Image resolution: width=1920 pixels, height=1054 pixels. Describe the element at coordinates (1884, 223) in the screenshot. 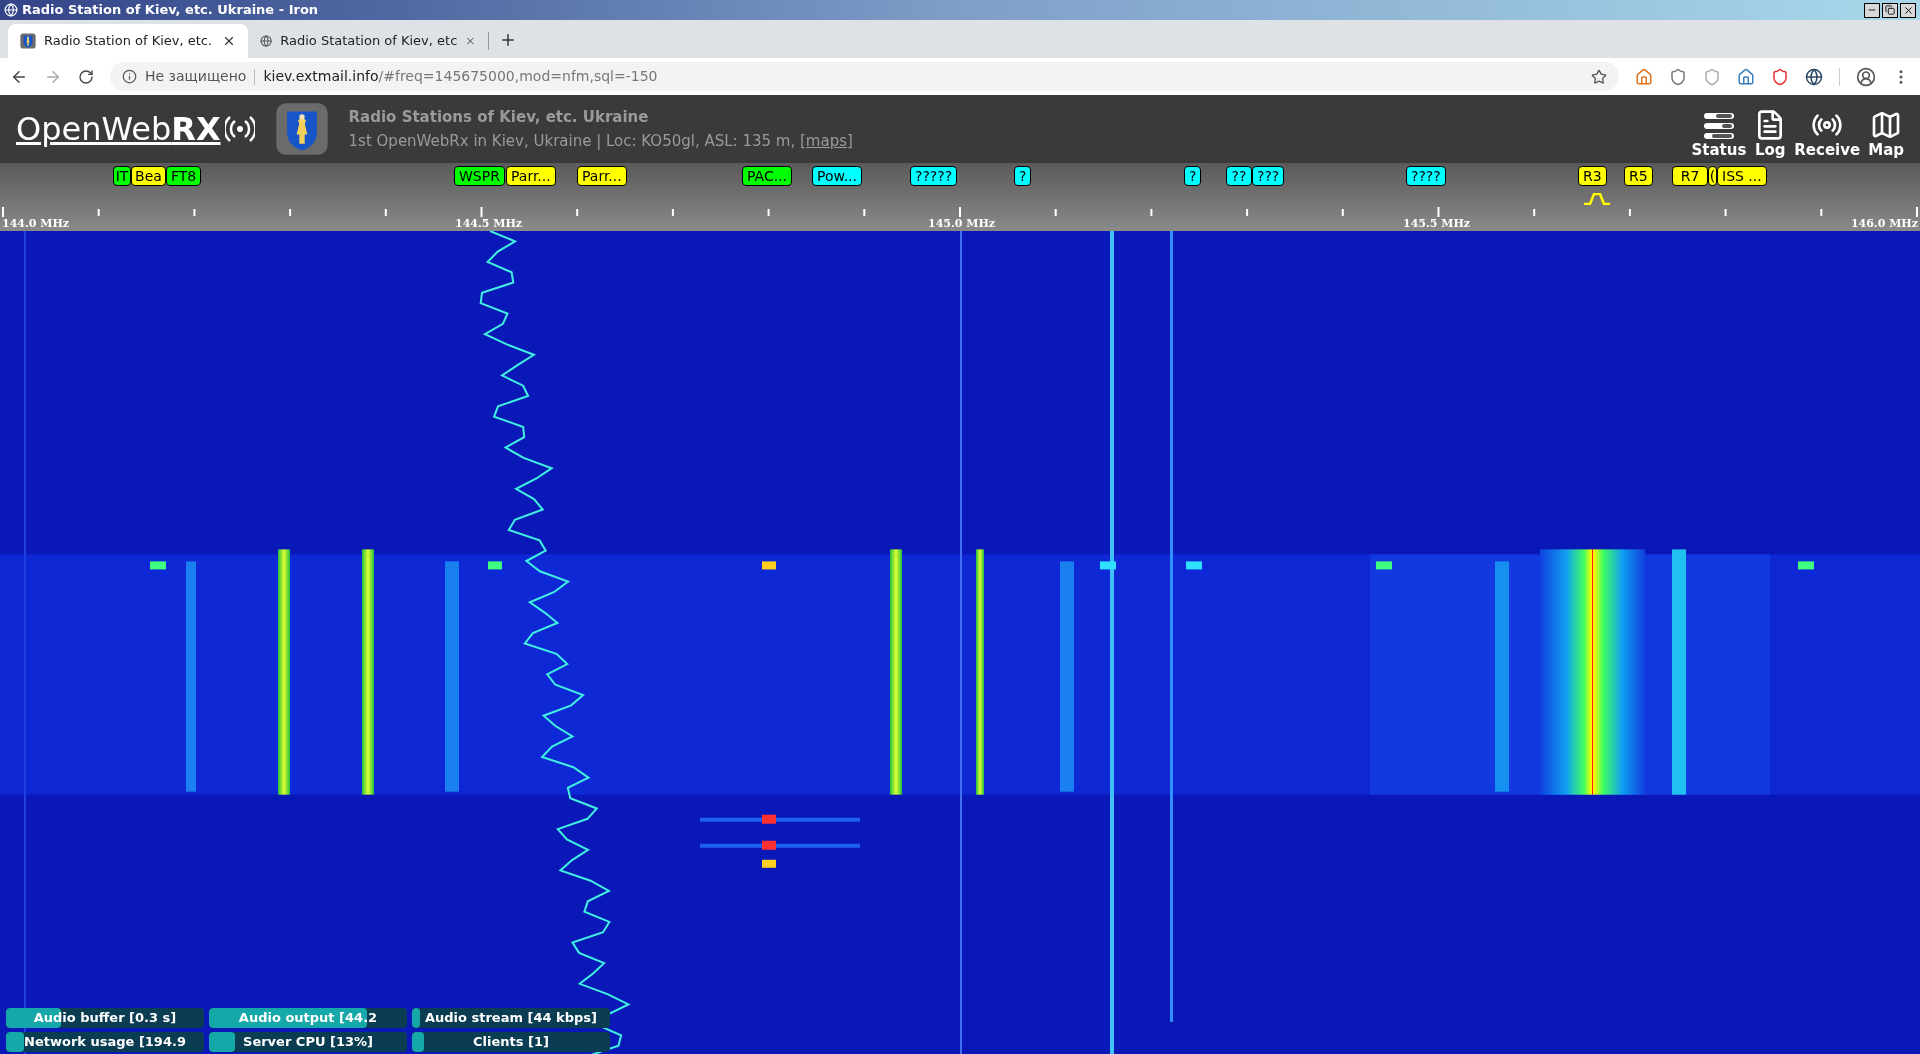

I see `frequency-label: 146.0 MHz` at that location.